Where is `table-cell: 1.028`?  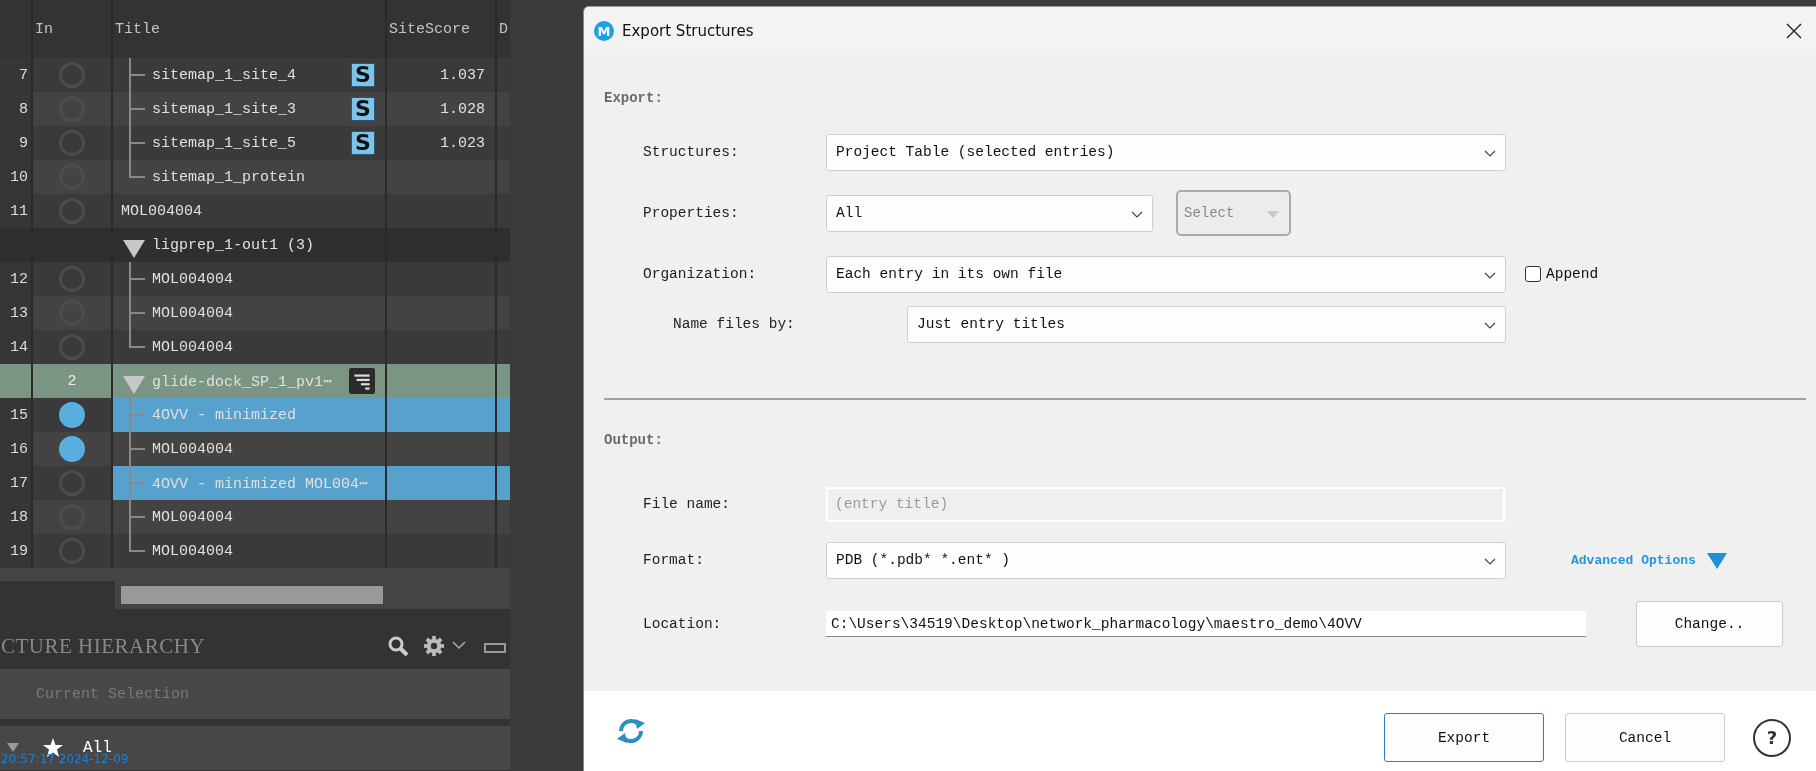
table-cell: 1.028 is located at coordinates (442, 109).